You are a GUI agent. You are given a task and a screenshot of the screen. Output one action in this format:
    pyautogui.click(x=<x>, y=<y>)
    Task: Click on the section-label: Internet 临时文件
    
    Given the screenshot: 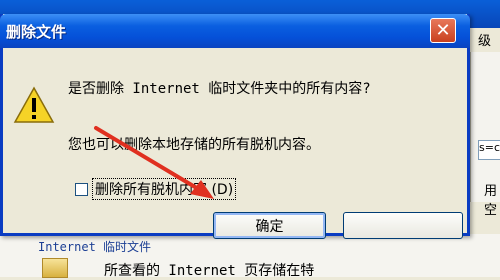 What is the action you would take?
    pyautogui.click(x=95, y=247)
    